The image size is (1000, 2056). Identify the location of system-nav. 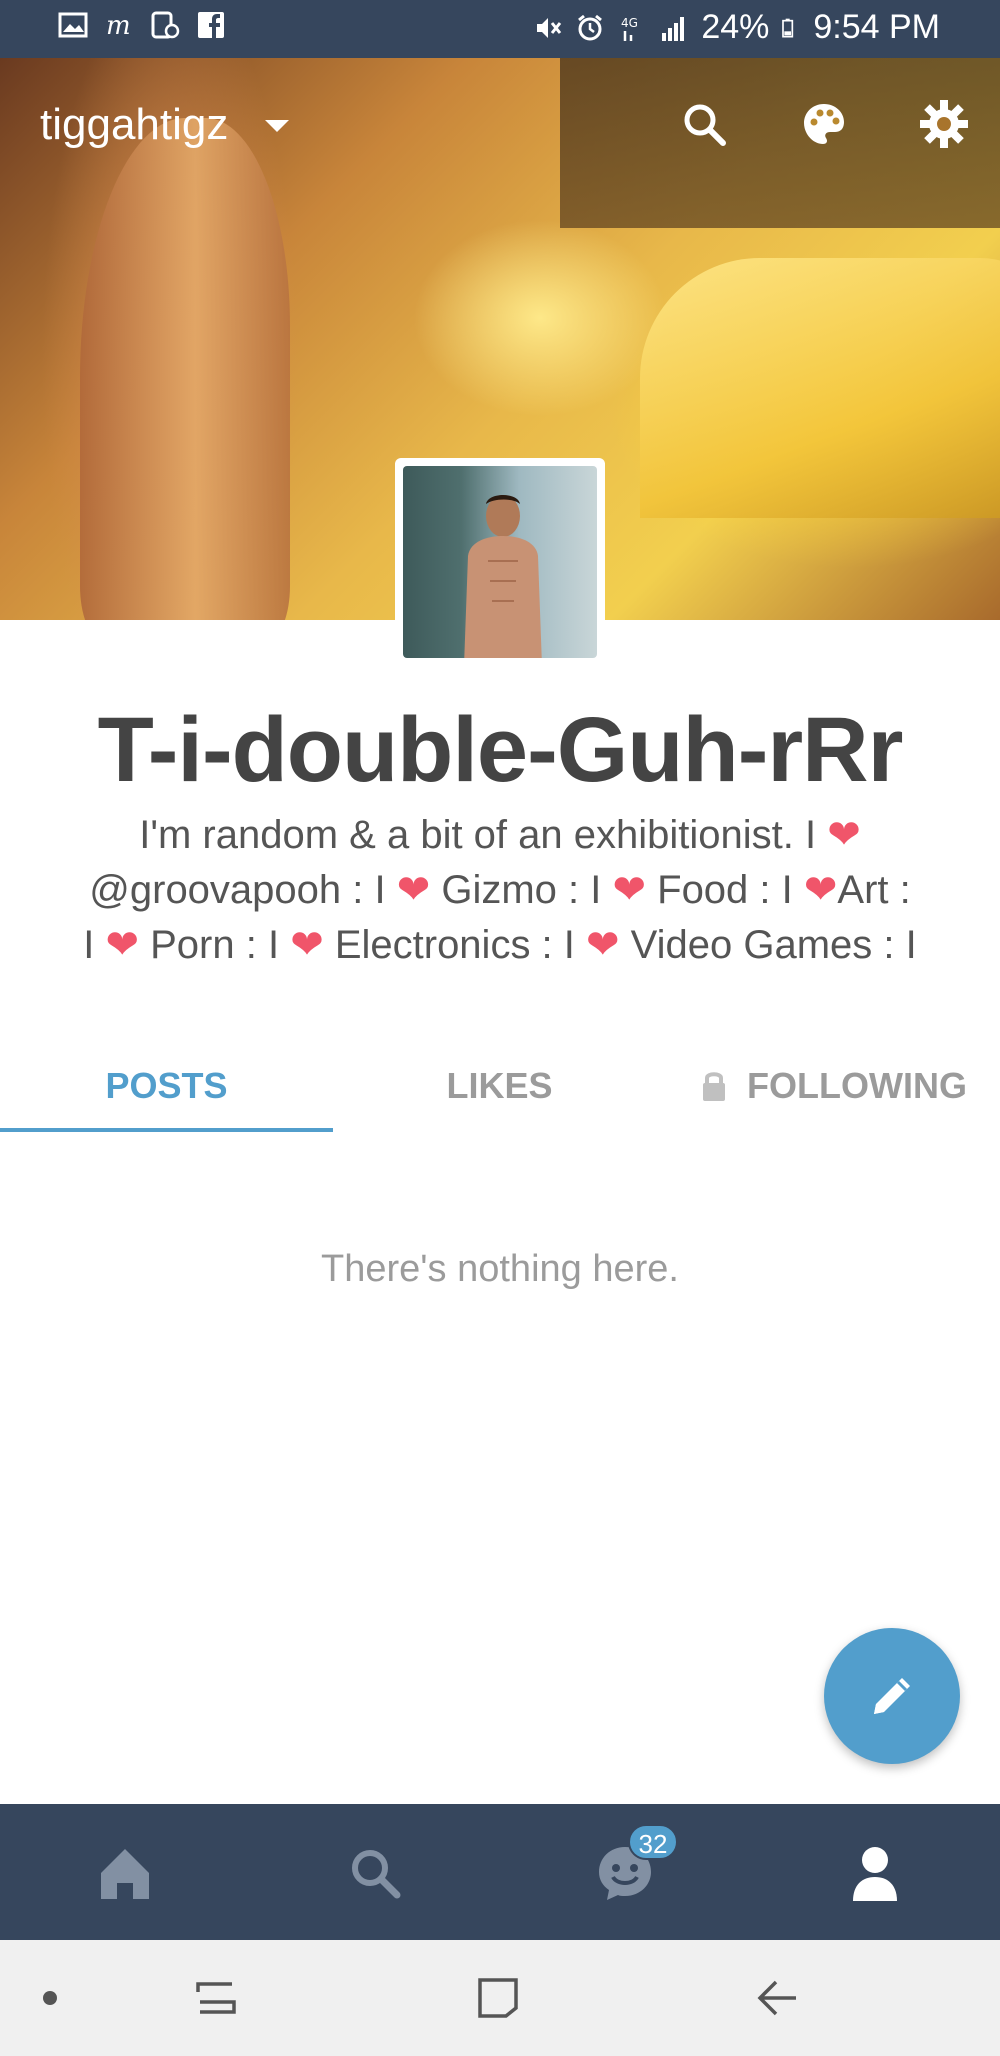
(500, 1998).